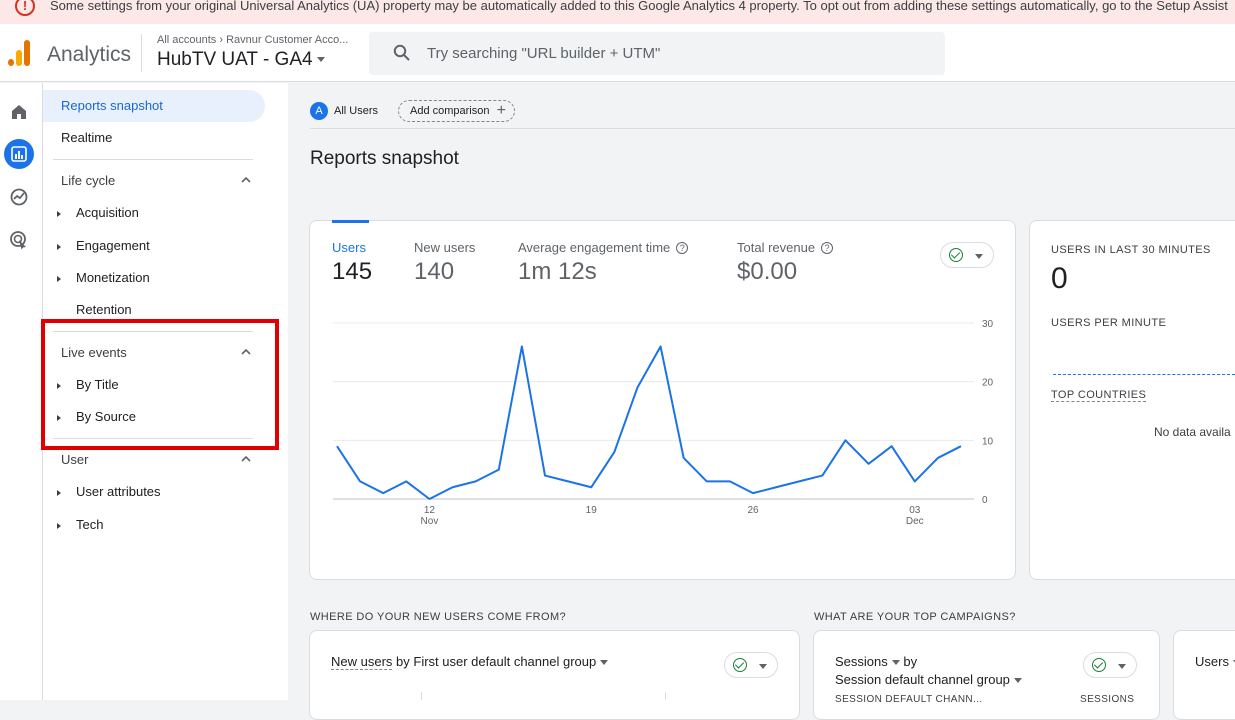  What do you see at coordinates (501, 110) in the screenshot?
I see `plus-icon: +` at bounding box center [501, 110].